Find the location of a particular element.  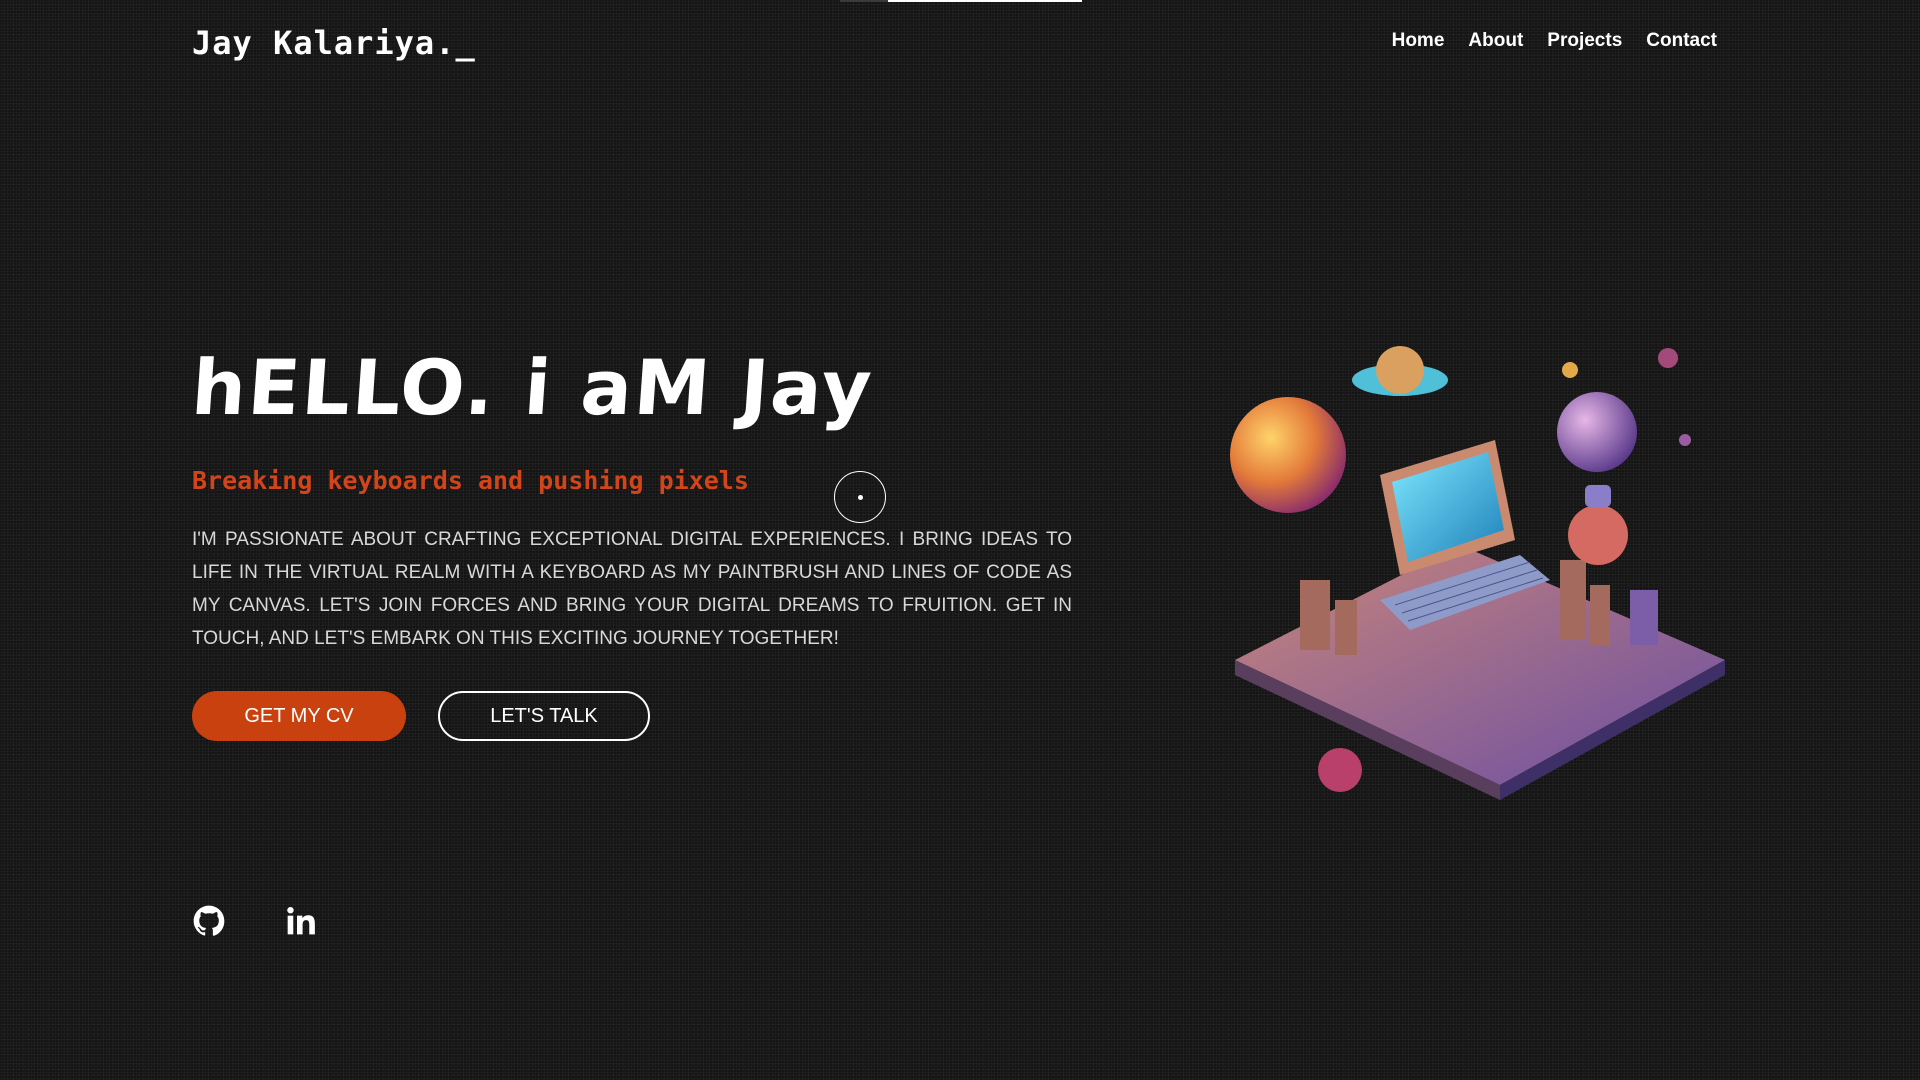

nav-contact-link: Contact is located at coordinates (1681, 41).